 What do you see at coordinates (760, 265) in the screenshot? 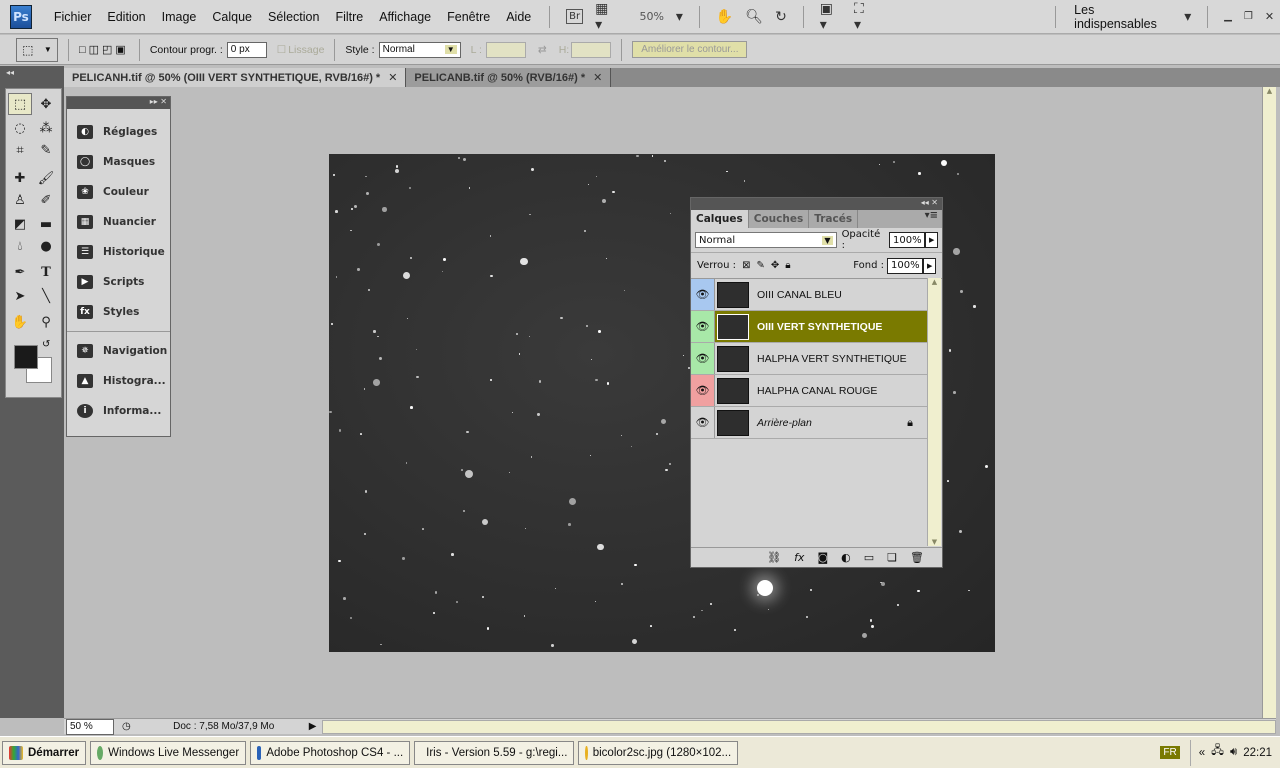
I see `lock-pixels-icon: ✎` at bounding box center [760, 265].